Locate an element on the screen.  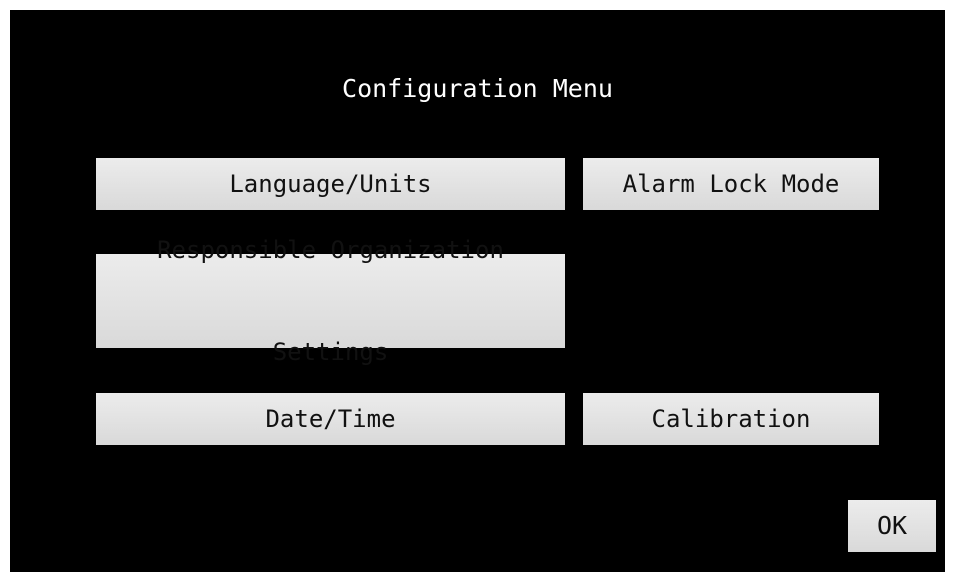
ok-label: OK is located at coordinates (892, 525).